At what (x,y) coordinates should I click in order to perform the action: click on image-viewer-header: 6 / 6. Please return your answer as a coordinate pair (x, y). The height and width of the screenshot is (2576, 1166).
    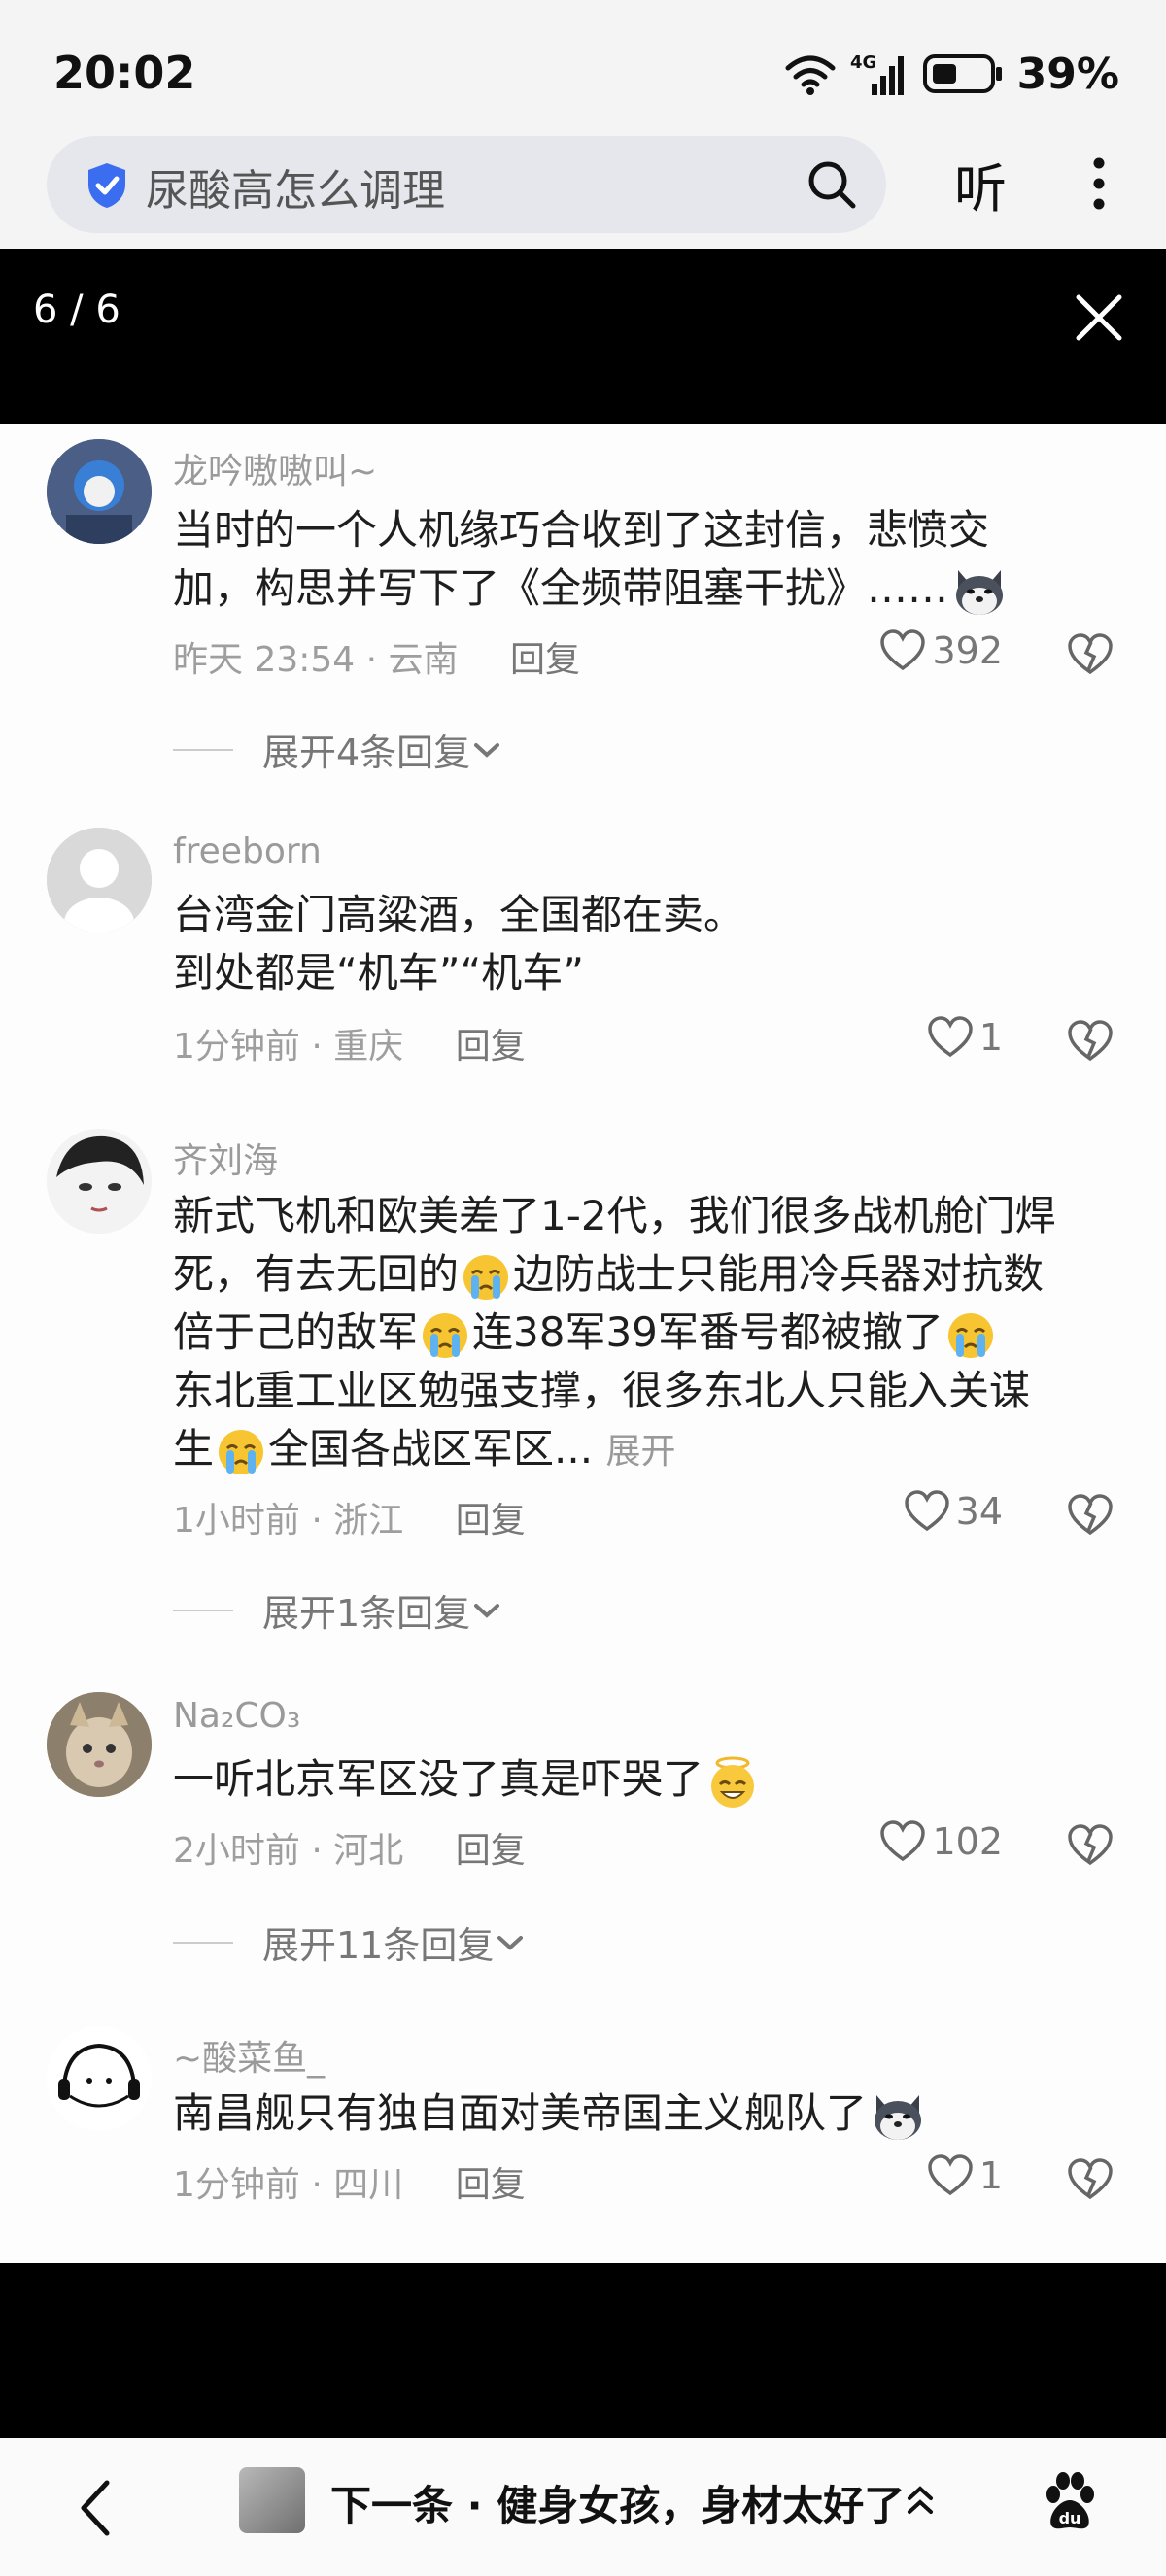
    Looking at the image, I should click on (583, 336).